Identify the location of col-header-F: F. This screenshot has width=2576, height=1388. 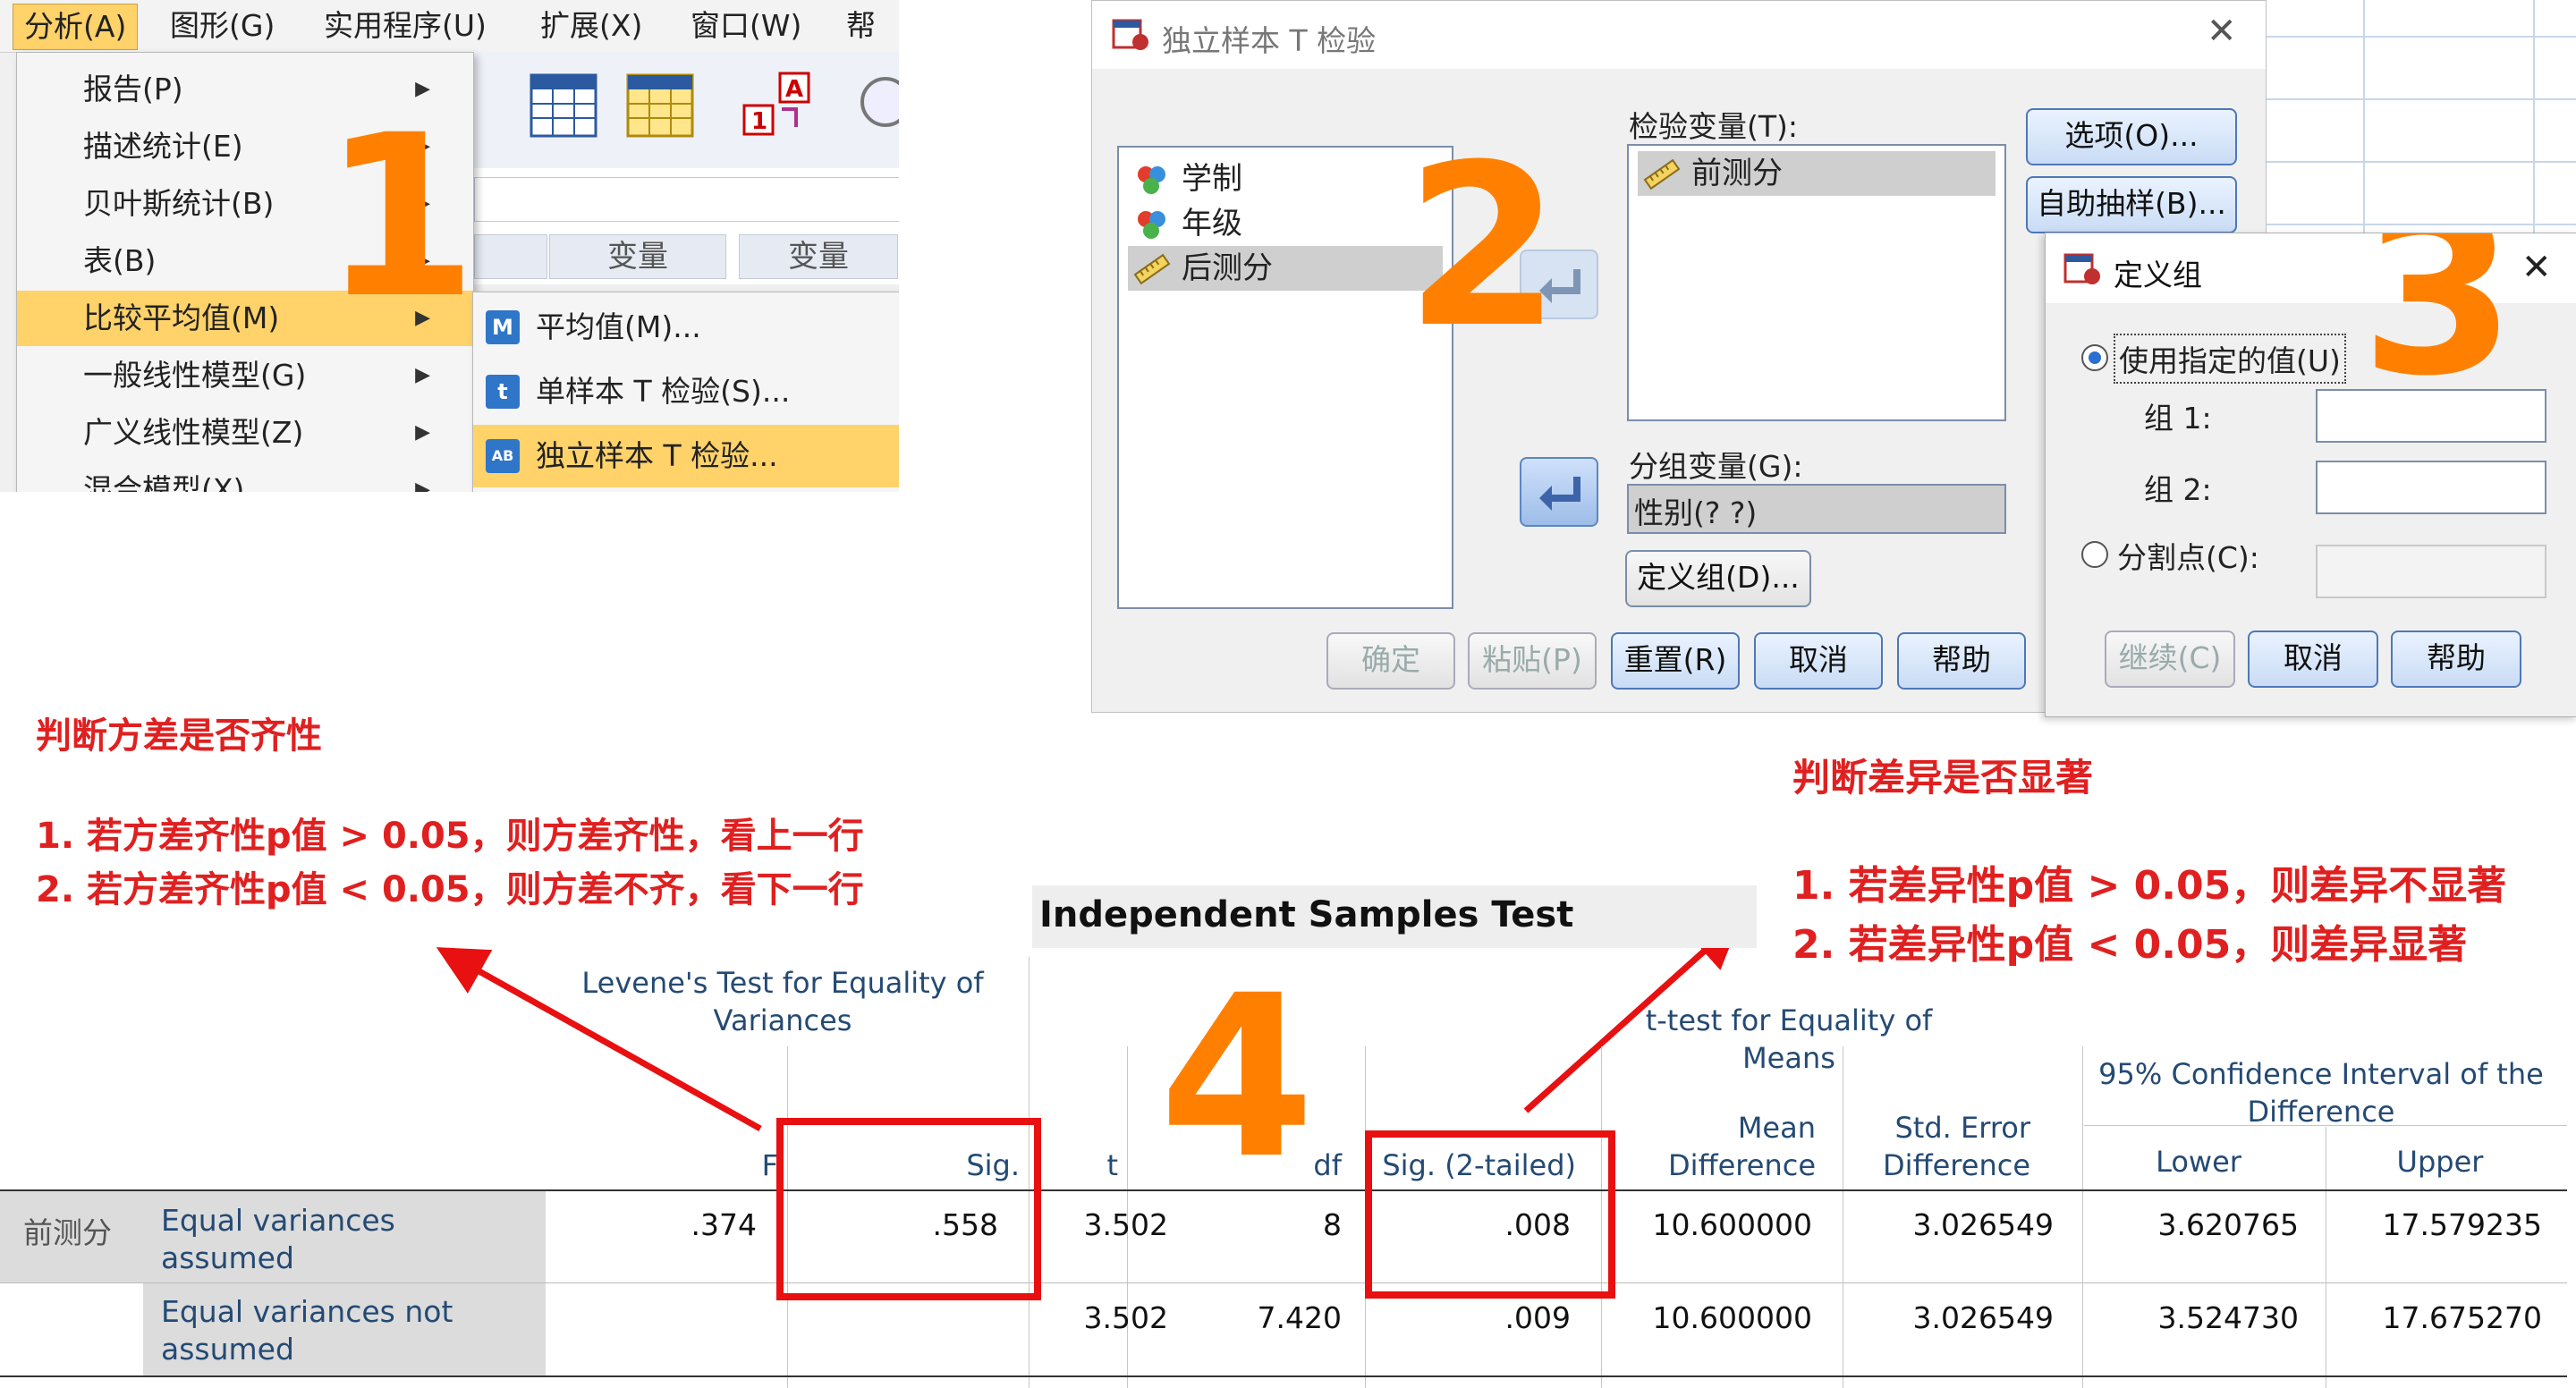
(769, 1165).